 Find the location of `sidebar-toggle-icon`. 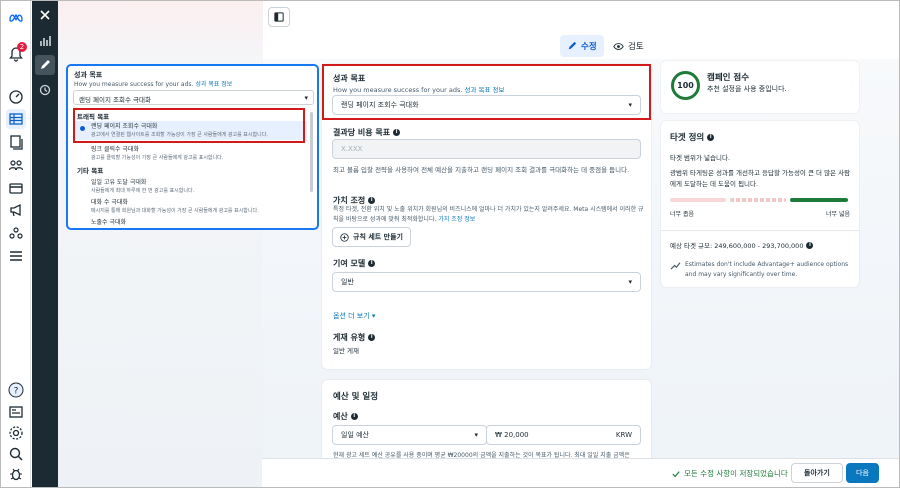

sidebar-toggle-icon is located at coordinates (279, 17).